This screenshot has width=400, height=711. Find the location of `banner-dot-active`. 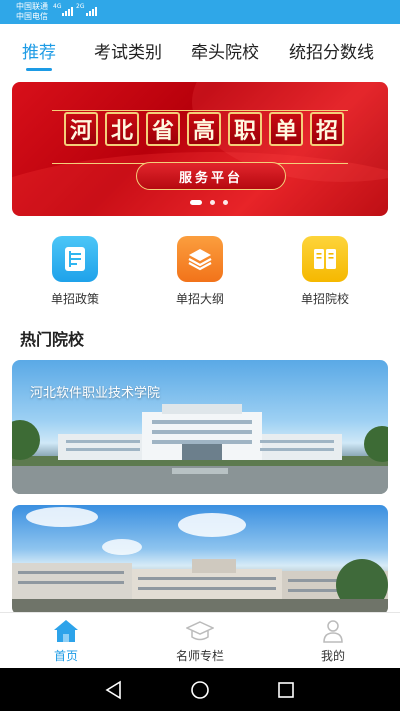

banner-dot-active is located at coordinates (196, 202).